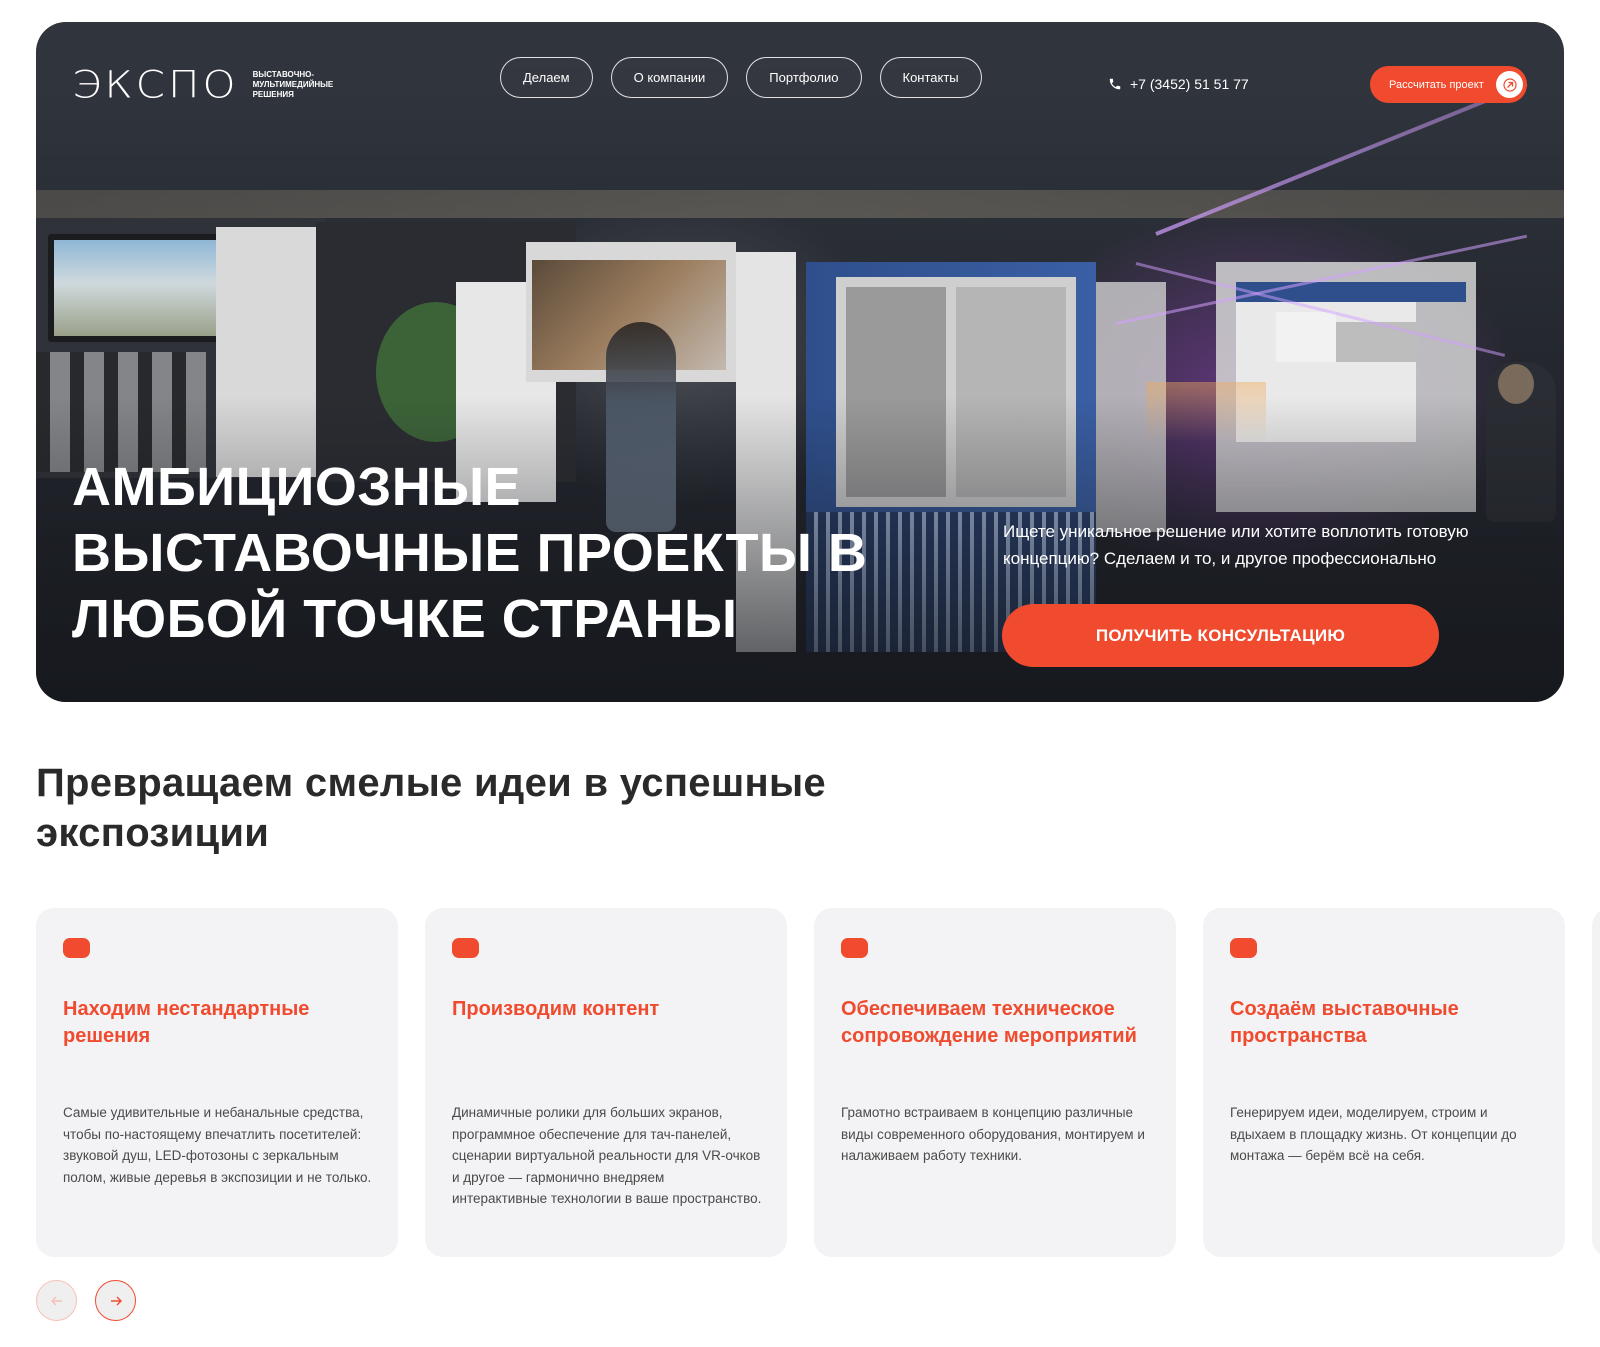 The height and width of the screenshot is (1347, 1600). Describe the element at coordinates (1189, 84) in the screenshot. I see `phone-number: +7 (3452) 51 51 77` at that location.